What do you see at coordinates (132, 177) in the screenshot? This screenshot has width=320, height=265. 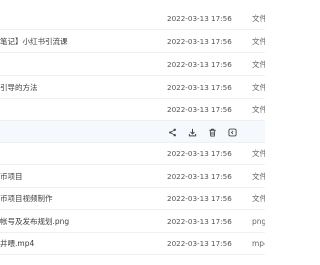 I see `file-row: 币项目 2022-03-13 17:56 文件` at bounding box center [132, 177].